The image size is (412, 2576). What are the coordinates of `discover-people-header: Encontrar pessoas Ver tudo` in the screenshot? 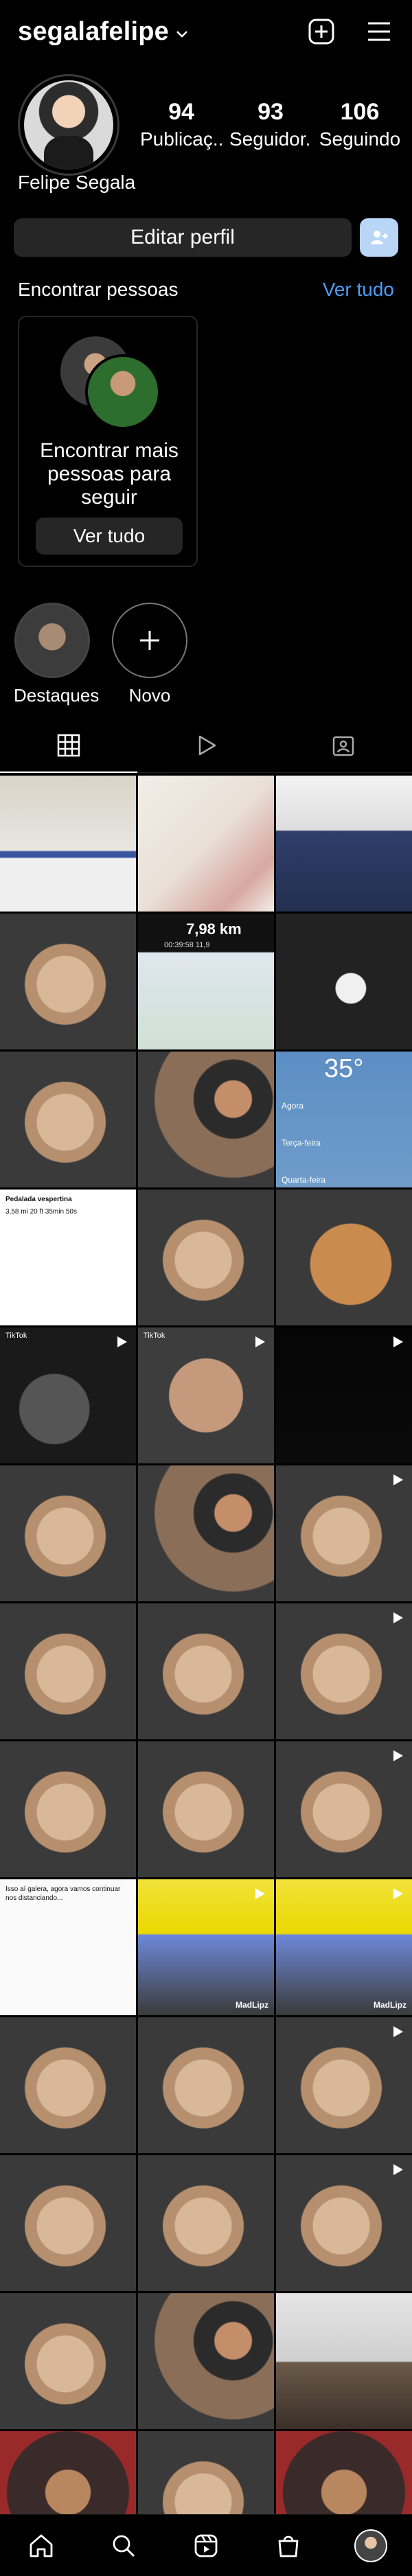 It's located at (206, 290).